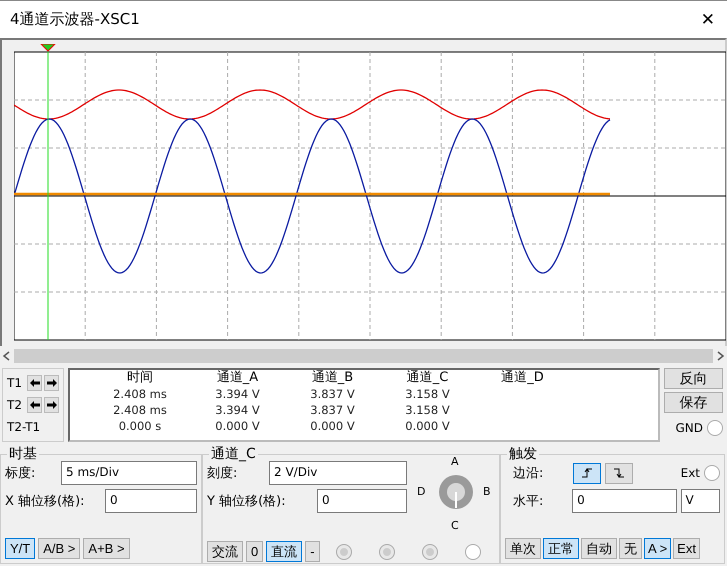  I want to click on knob-label: B, so click(487, 491).